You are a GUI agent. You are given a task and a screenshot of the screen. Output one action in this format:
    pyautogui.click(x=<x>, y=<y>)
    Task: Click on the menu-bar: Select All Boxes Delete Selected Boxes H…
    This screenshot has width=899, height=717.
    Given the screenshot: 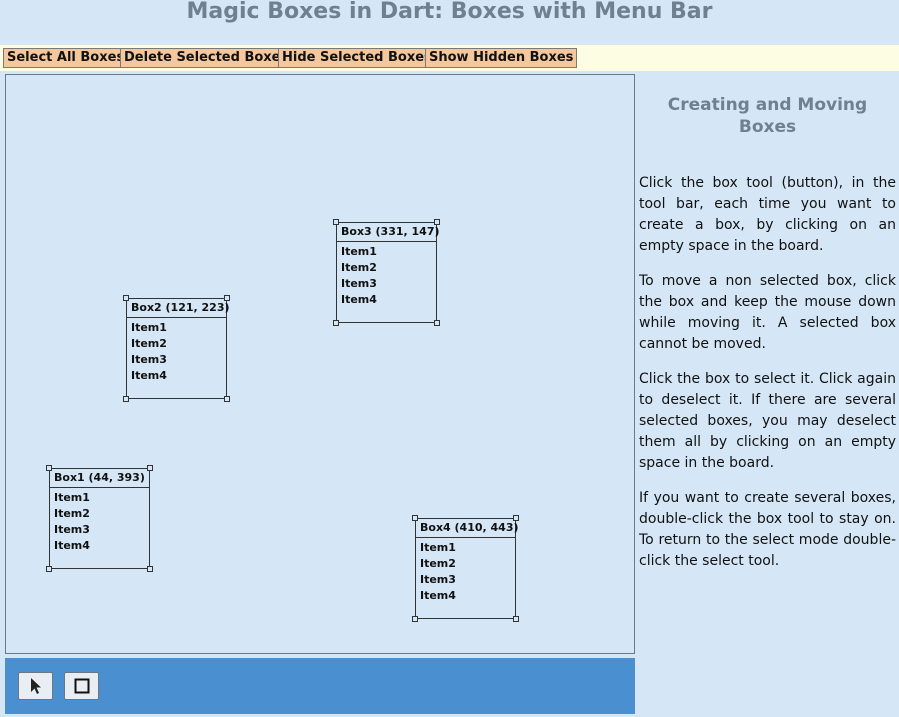 What is the action you would take?
    pyautogui.click(x=449, y=58)
    